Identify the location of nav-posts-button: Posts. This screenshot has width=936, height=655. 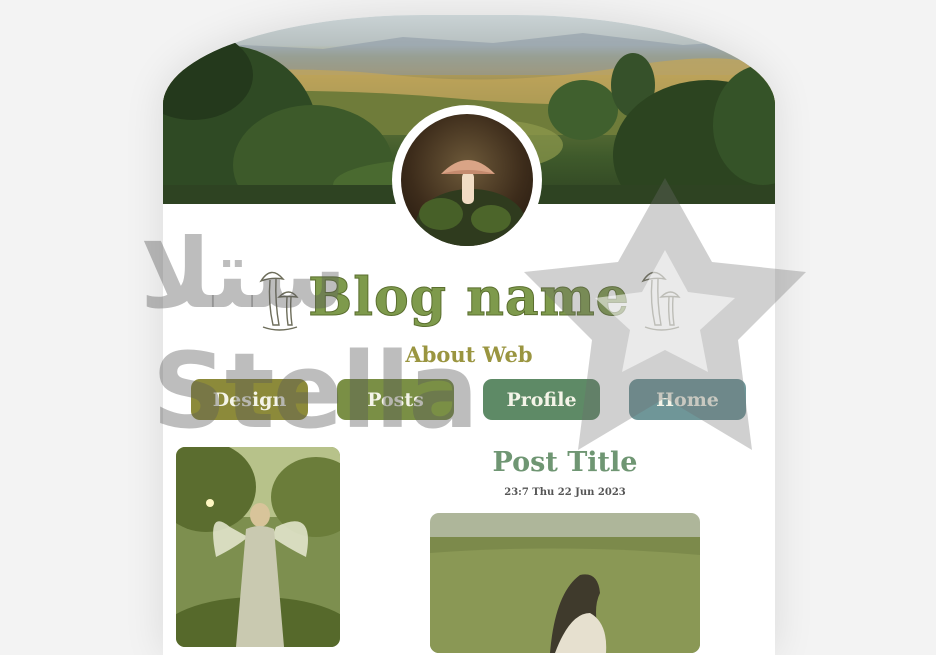
(395, 399).